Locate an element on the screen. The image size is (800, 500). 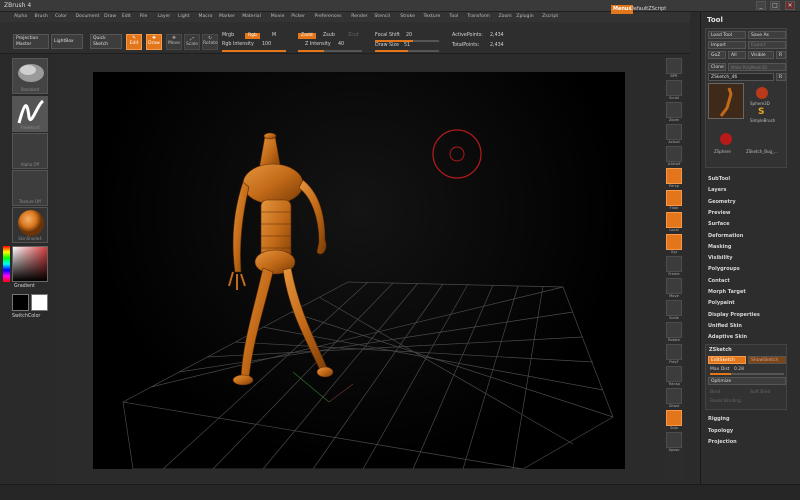
menu-item-light: Light is located at coordinates (183, 16).